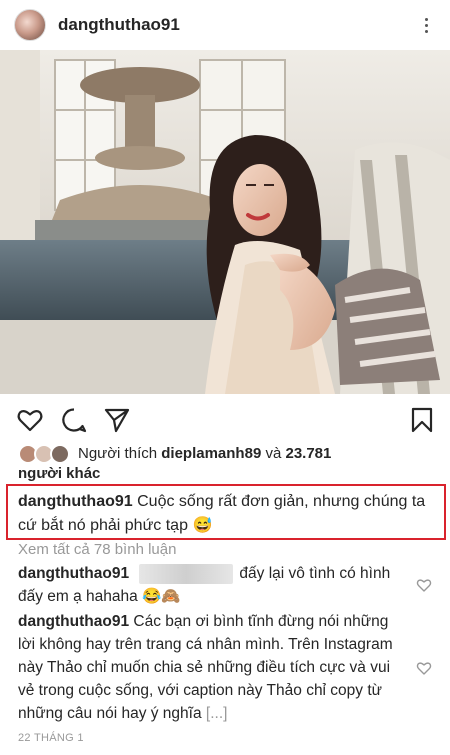  What do you see at coordinates (211, 453) in the screenshot?
I see `liker-username: dieplamanh89` at bounding box center [211, 453].